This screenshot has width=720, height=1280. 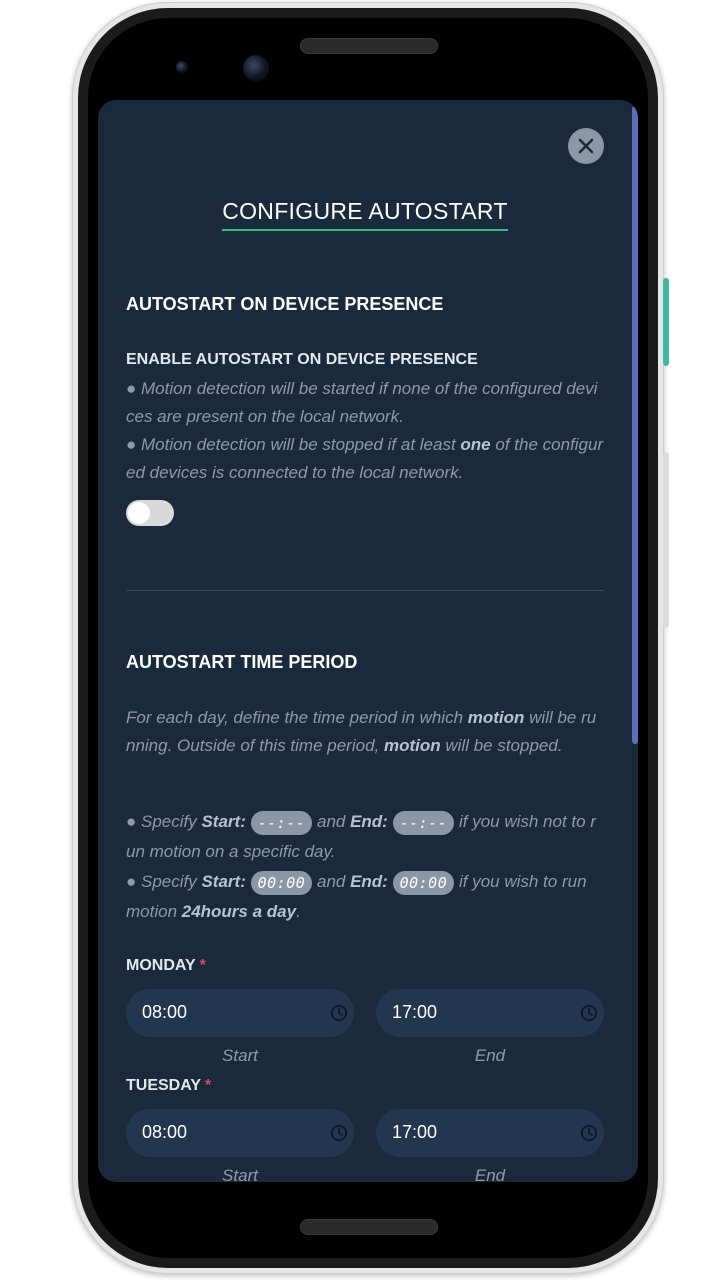 I want to click on toggle-knob, so click(x=139, y=513).